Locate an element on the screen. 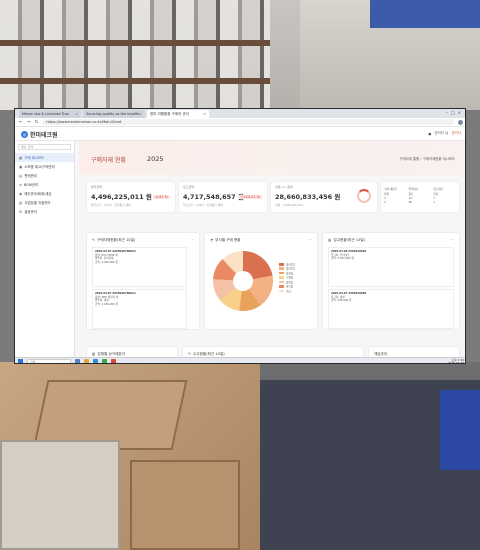 This screenshot has height=550, width=480. sidebar-item-stock: ▣ 소모품 재고/구매관리 is located at coordinates (44, 166).